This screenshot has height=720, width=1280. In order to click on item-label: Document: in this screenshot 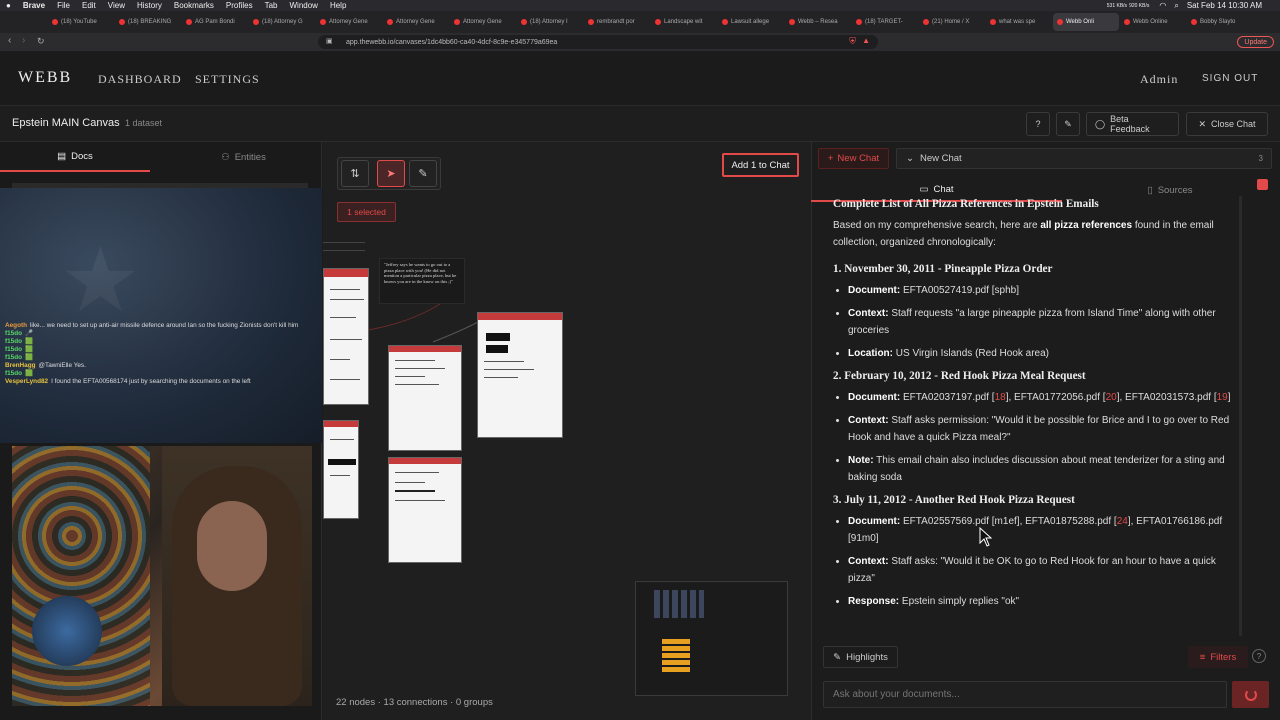, I will do `click(874, 521)`.